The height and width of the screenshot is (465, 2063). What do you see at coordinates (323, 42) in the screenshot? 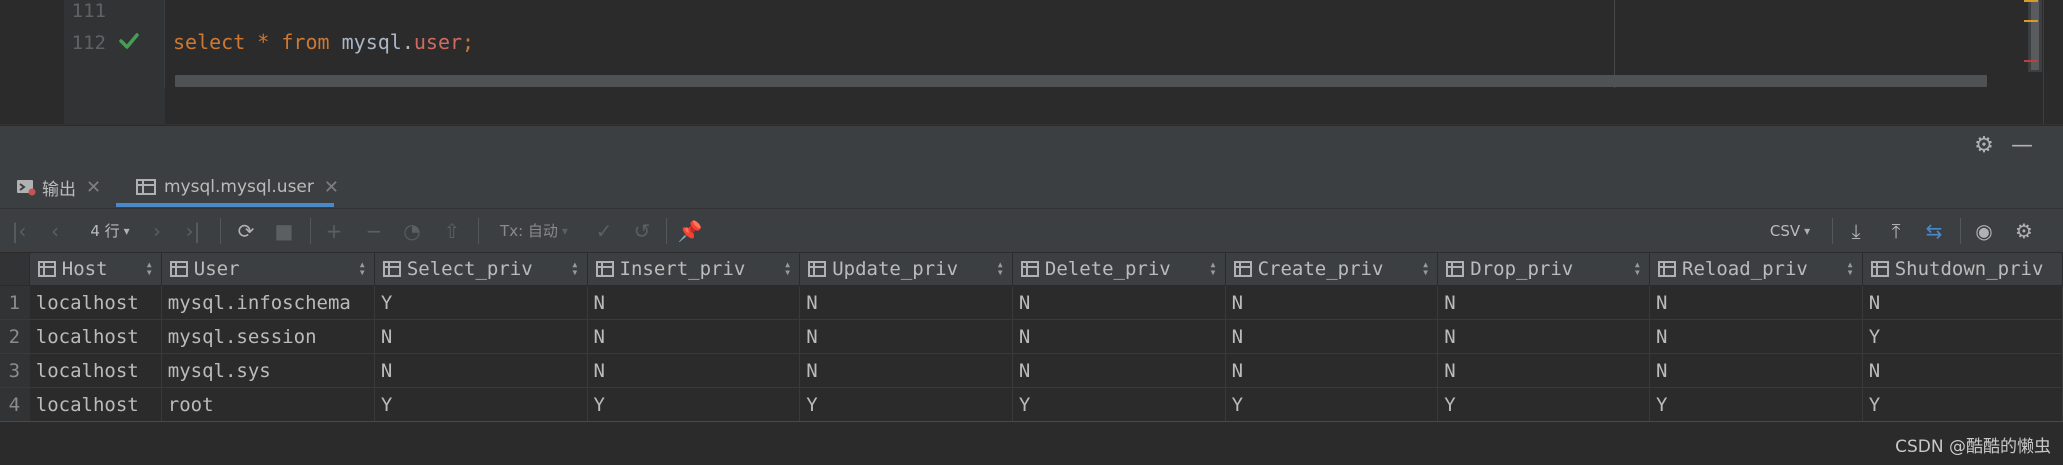
I see `sql-statement: select * from mysql.user;` at bounding box center [323, 42].